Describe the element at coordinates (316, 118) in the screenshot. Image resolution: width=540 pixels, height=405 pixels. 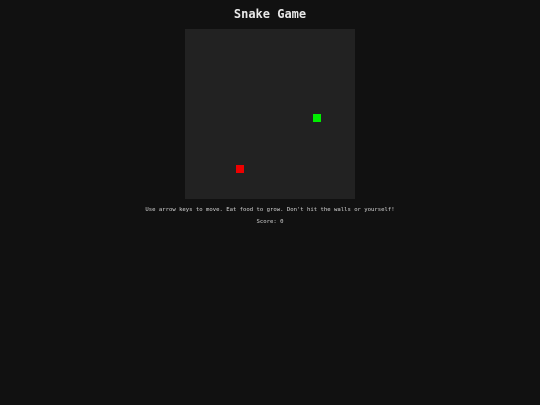
I see `snake-segment` at that location.